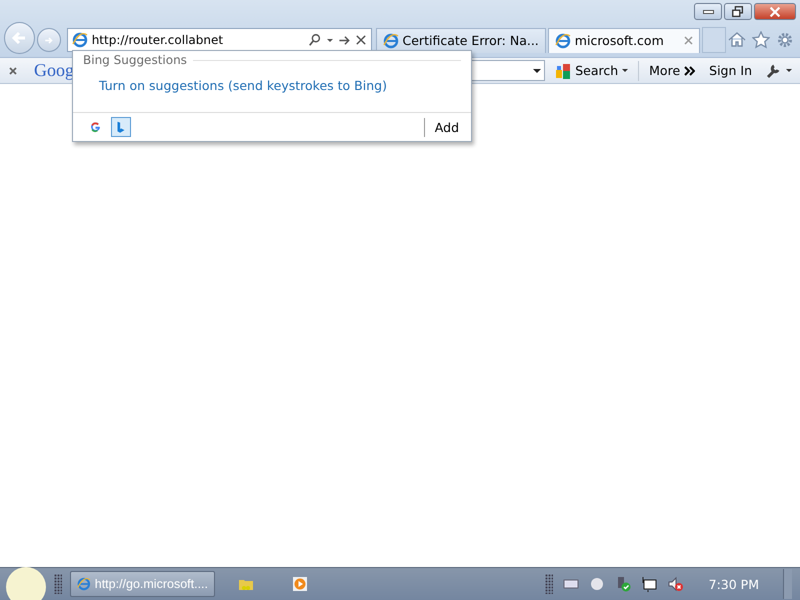 The height and width of the screenshot is (600, 800). I want to click on minimize-icon, so click(708, 12).